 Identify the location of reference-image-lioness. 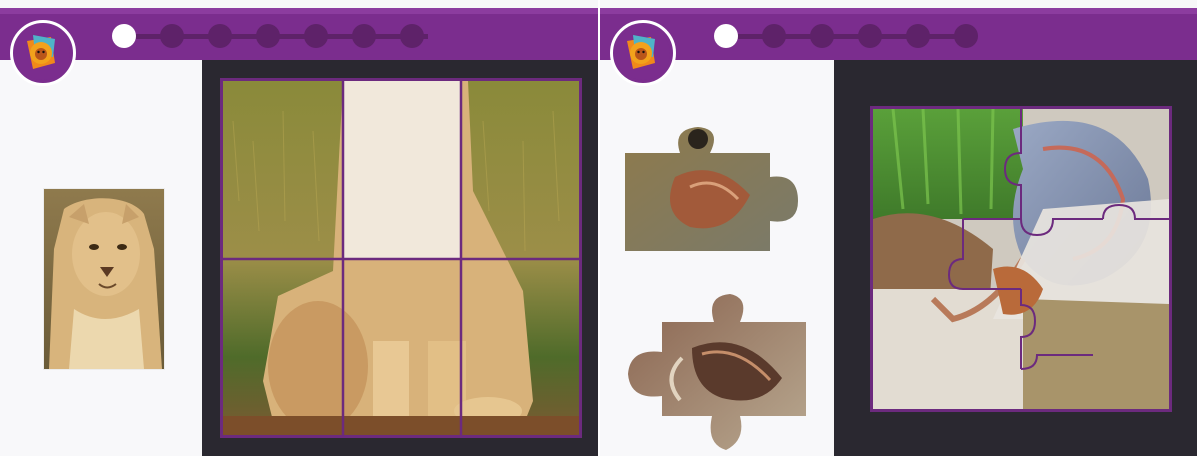
(104, 279).